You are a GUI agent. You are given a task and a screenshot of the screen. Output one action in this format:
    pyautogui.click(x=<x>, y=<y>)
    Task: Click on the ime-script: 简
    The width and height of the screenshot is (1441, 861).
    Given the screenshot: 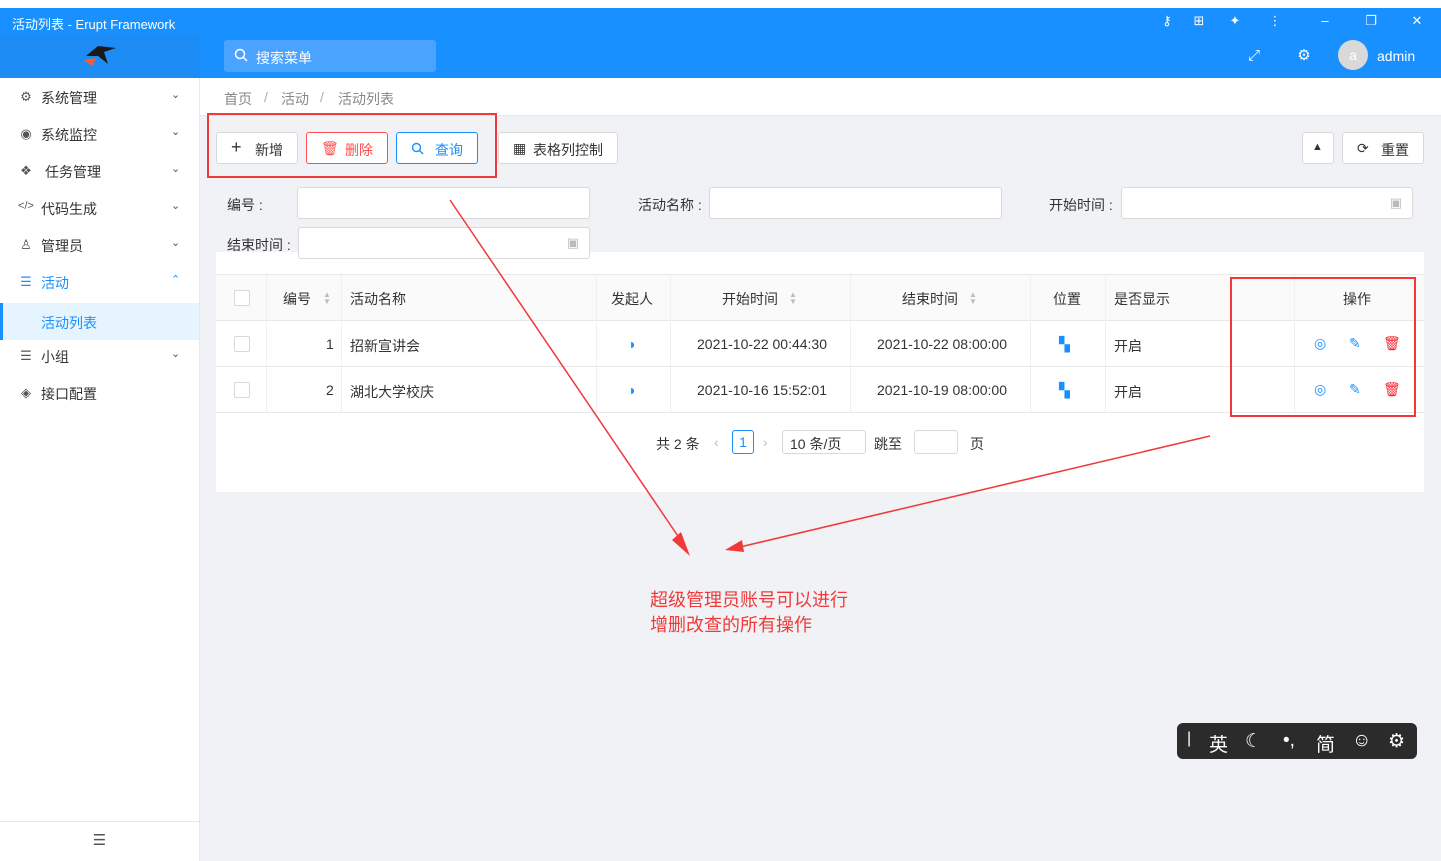 What is the action you would take?
    pyautogui.click(x=1325, y=743)
    